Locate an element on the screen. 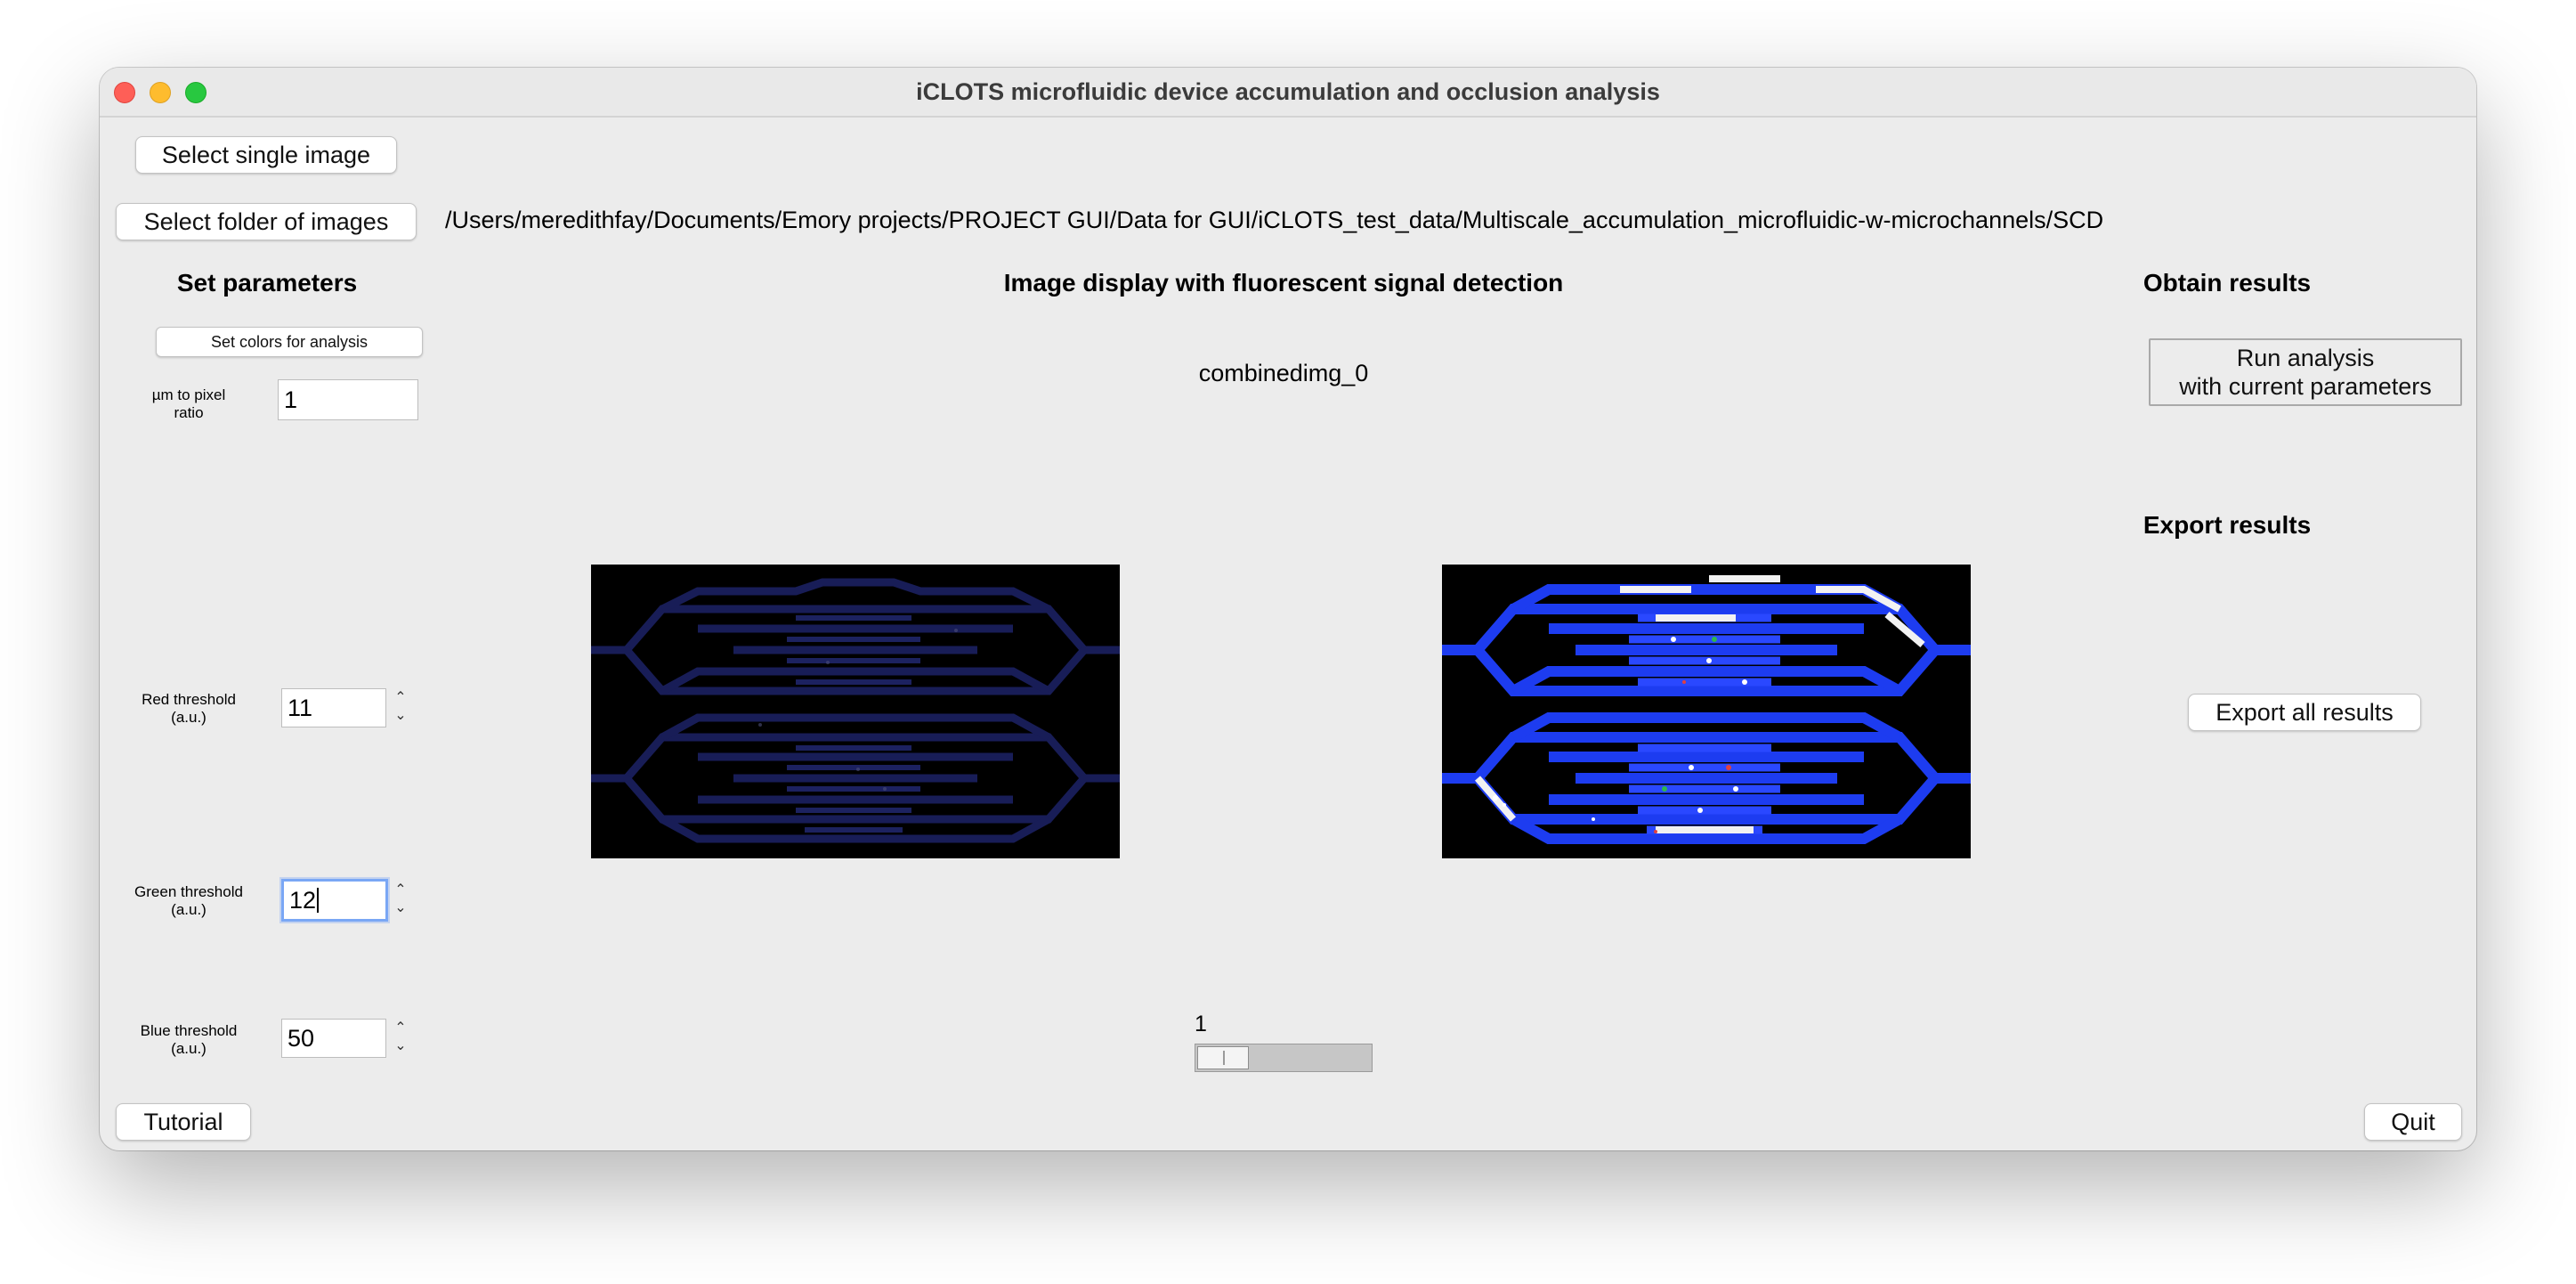  set-parameters-heading: Set parameters is located at coordinates (267, 283).